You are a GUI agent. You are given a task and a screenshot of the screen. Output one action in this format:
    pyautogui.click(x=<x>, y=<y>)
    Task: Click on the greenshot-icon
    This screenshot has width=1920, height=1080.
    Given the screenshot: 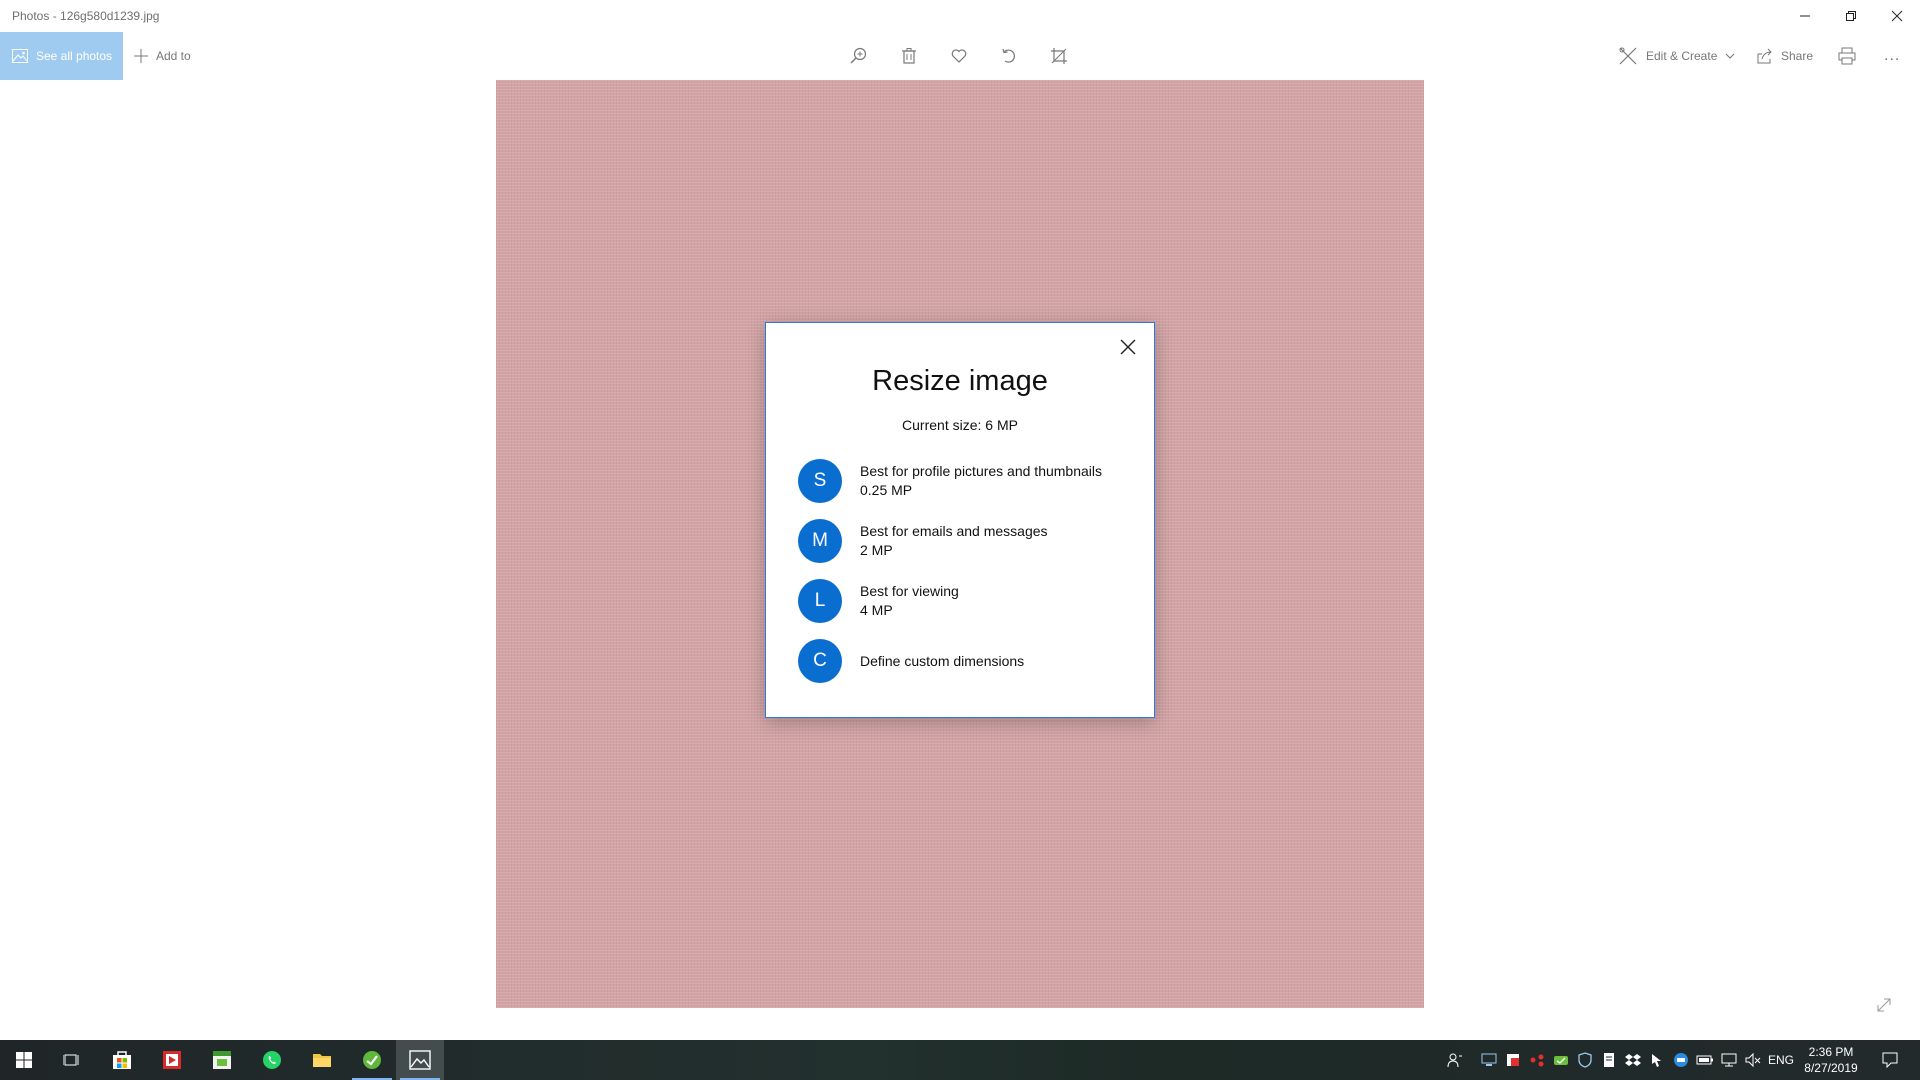 What is the action you would take?
    pyautogui.click(x=372, y=1060)
    